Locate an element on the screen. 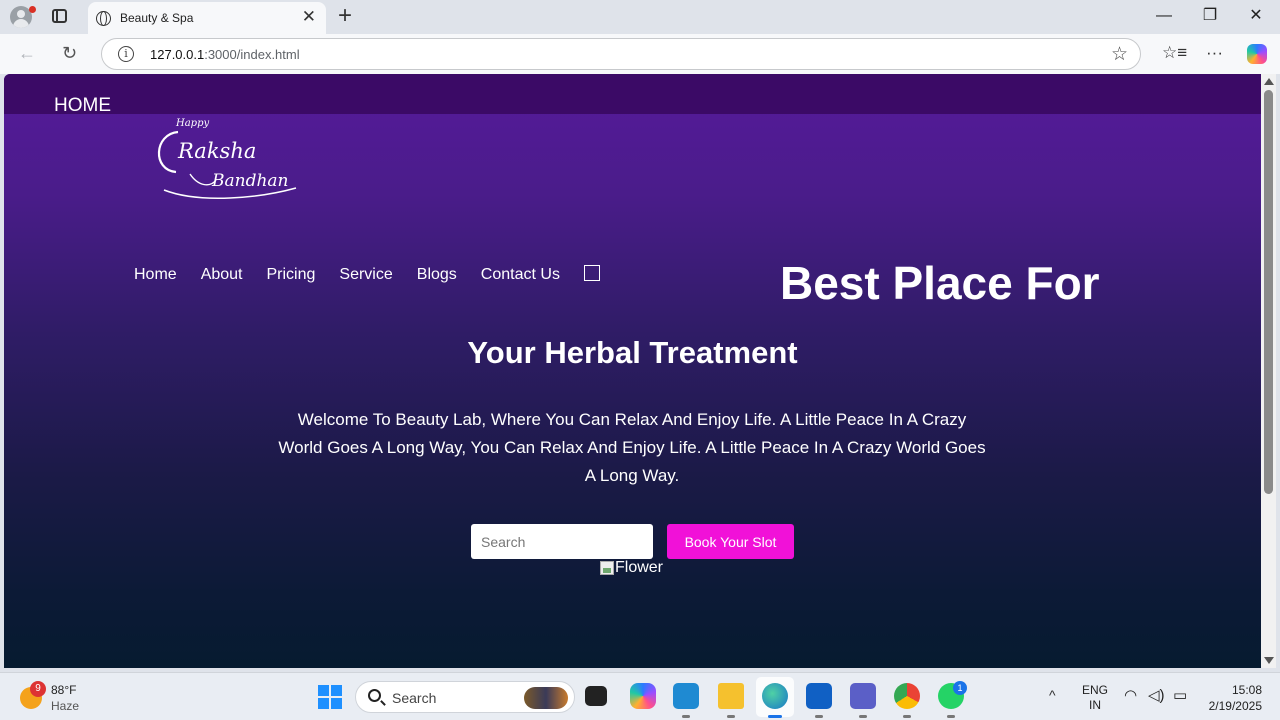 The height and width of the screenshot is (720, 1280). volume-icon: ◁) is located at coordinates (1156, 696).